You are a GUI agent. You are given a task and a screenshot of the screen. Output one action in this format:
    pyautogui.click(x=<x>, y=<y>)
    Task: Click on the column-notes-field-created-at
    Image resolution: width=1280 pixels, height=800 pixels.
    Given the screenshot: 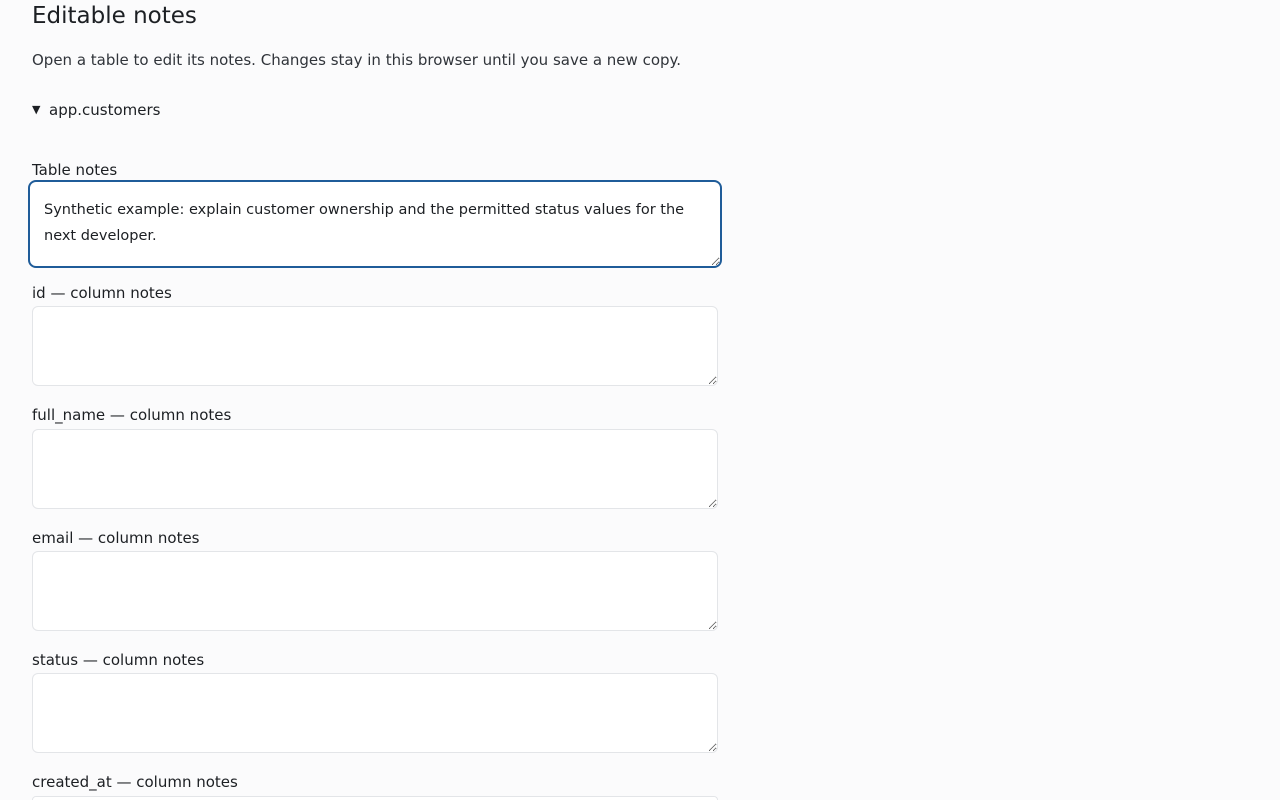 What is the action you would take?
    pyautogui.click(x=375, y=798)
    